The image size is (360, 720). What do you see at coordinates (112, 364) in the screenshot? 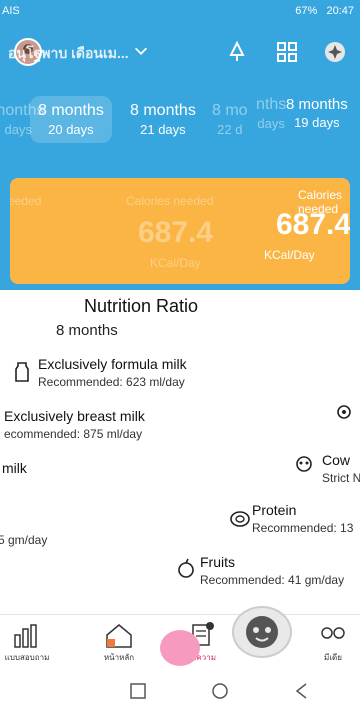
I see `nutrition-item-name: Exclusively formula milk` at bounding box center [112, 364].